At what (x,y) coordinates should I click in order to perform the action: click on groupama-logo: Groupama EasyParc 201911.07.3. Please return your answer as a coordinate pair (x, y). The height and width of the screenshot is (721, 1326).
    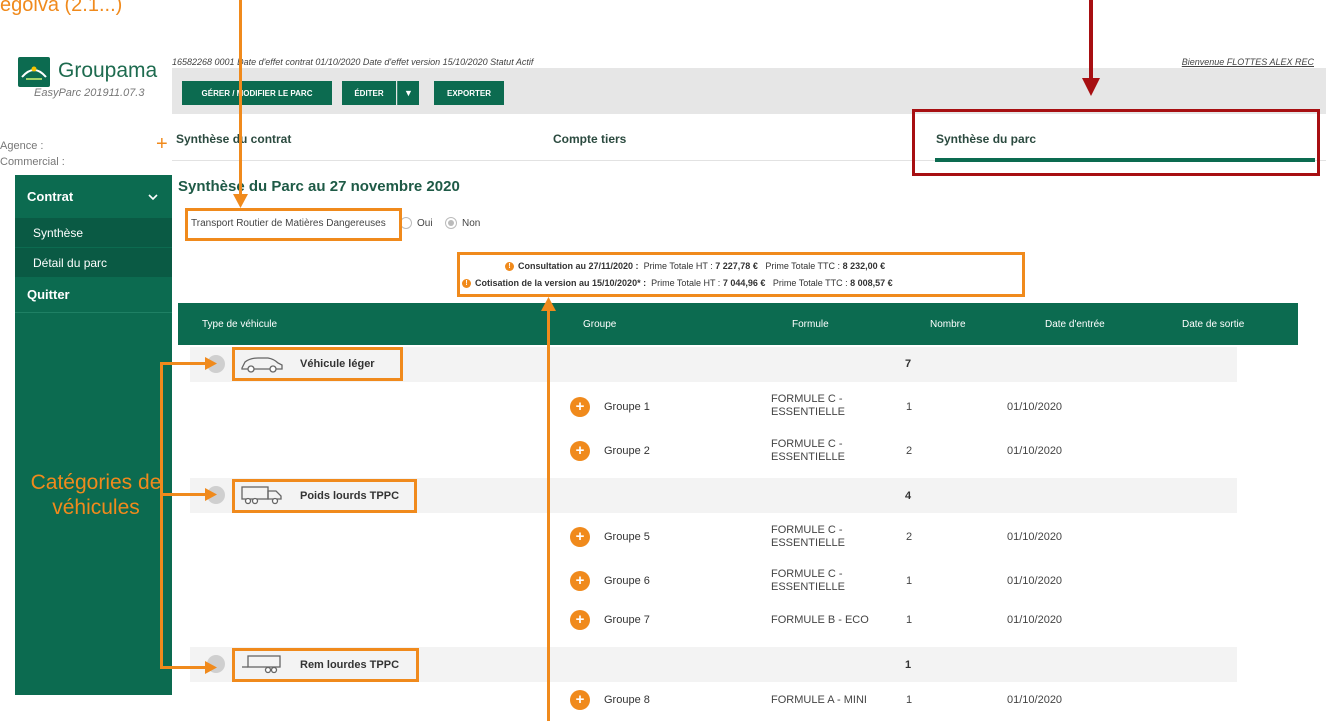
    Looking at the image, I should click on (93, 80).